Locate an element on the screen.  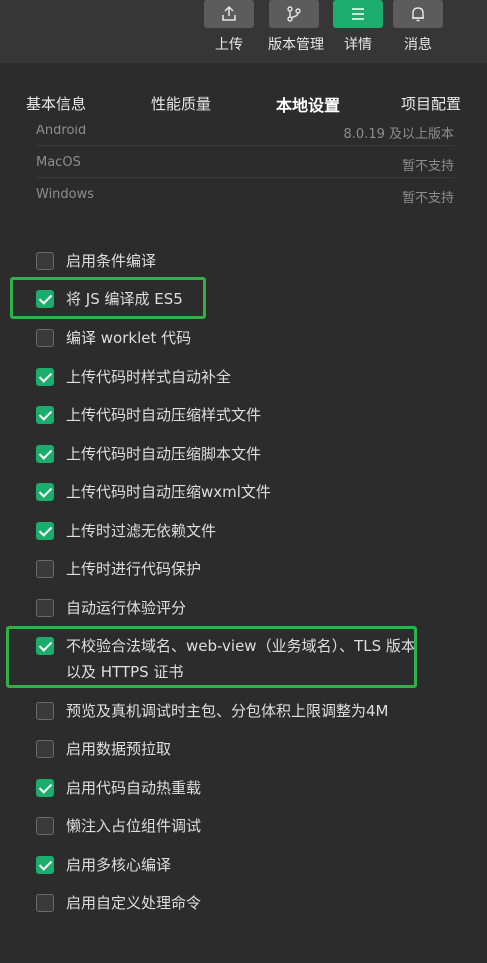
option-label: 启用代码自动热重载 is located at coordinates (134, 788).